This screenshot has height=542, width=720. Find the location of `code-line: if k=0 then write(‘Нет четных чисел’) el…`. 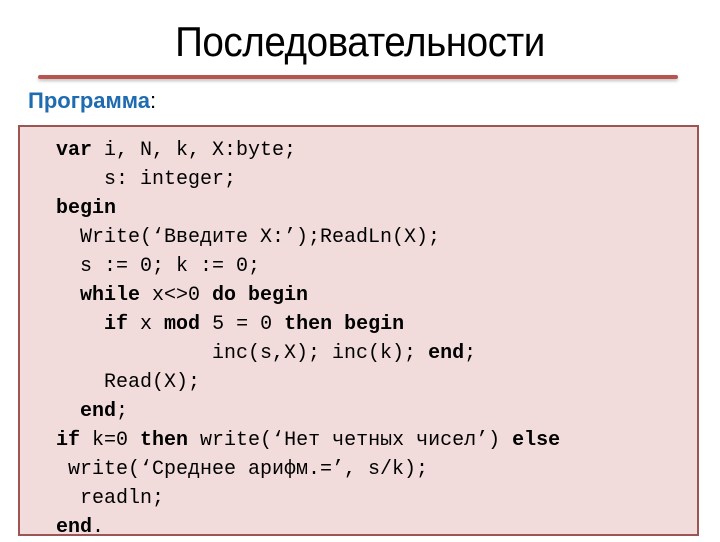

code-line: if k=0 then write(‘Нет четных чисел’) el… is located at coordinates (308, 440).